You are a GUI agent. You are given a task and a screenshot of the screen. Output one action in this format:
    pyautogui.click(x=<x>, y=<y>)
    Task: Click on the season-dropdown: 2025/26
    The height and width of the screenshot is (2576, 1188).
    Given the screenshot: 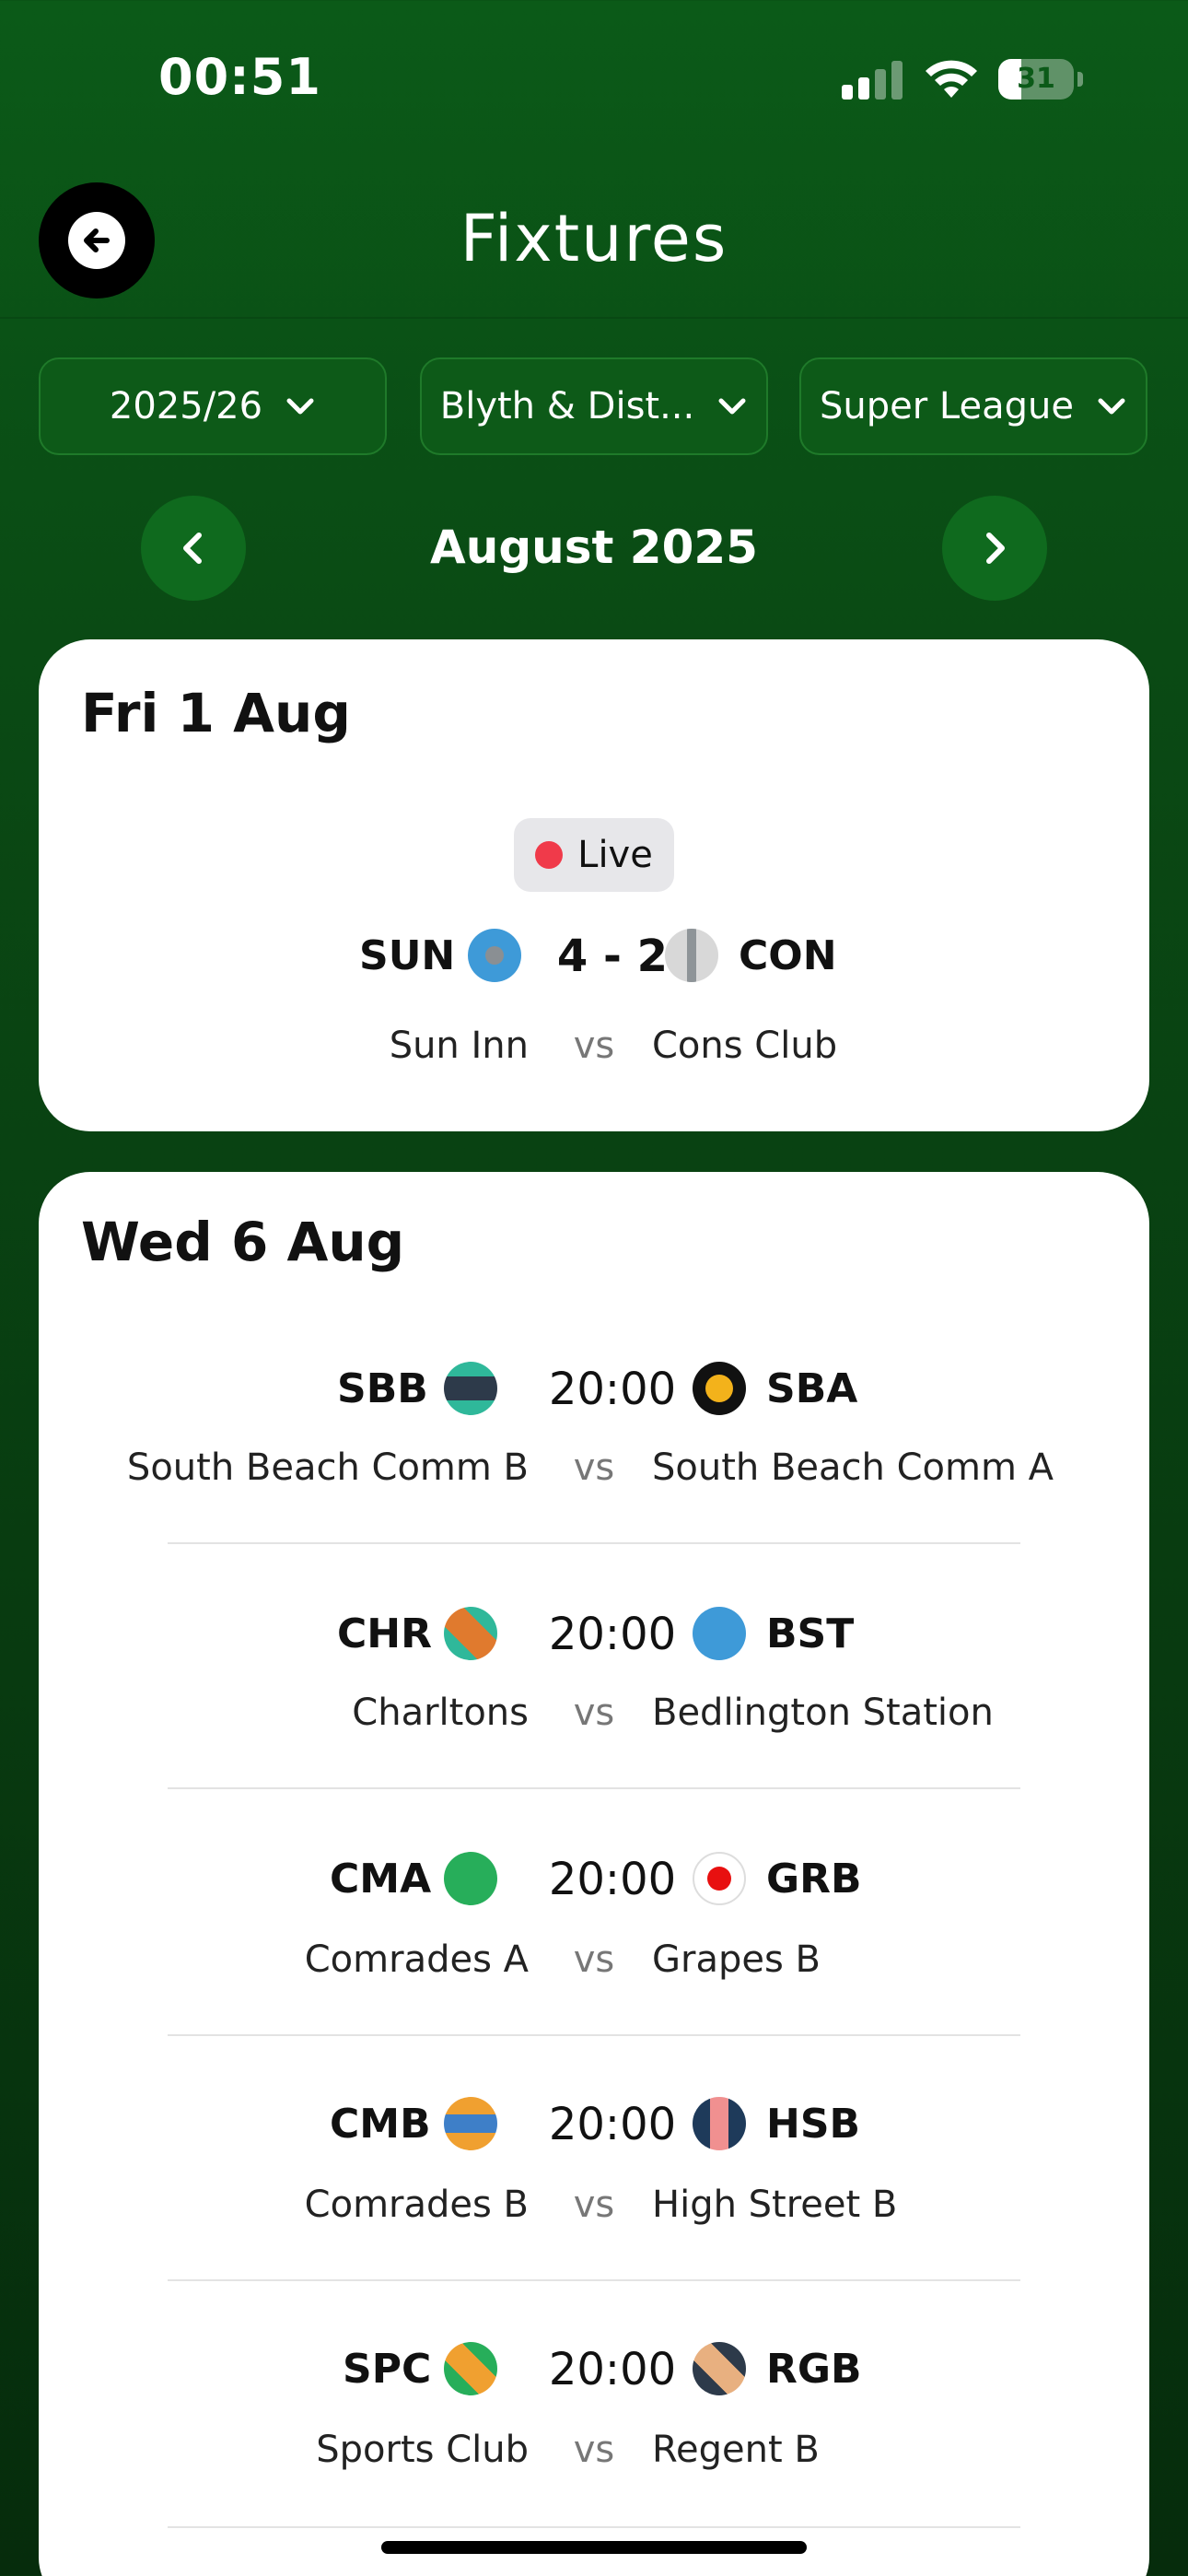 What is the action you would take?
    pyautogui.click(x=213, y=406)
    